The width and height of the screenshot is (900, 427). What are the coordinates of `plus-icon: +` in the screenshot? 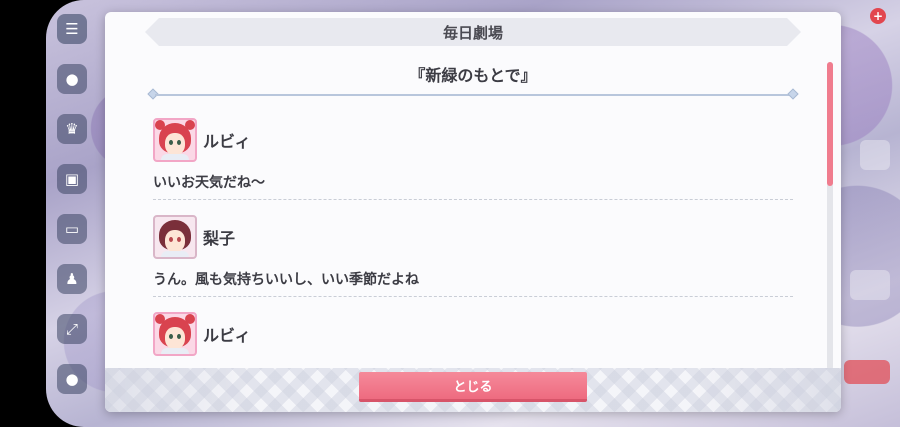 It's located at (878, 16).